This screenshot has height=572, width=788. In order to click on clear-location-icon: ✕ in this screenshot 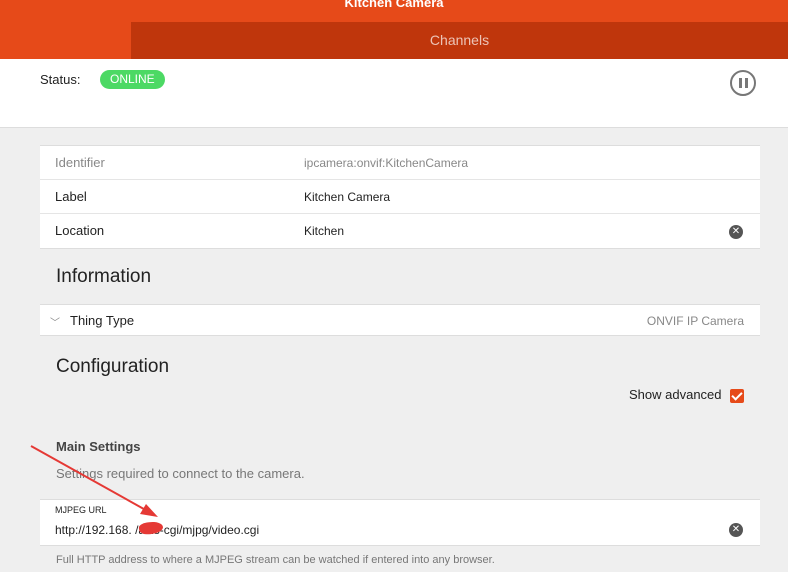, I will do `click(736, 232)`.